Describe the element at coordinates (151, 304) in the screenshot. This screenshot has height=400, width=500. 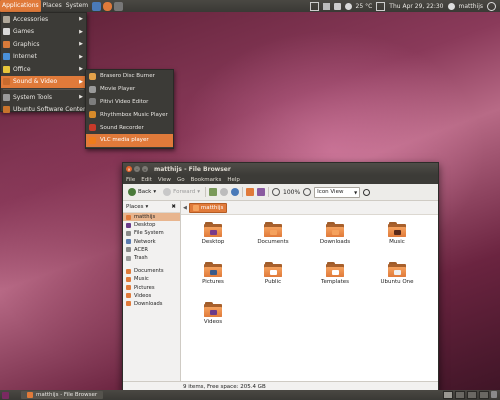
I see `sidebar-item-downloads: Downloads` at that location.